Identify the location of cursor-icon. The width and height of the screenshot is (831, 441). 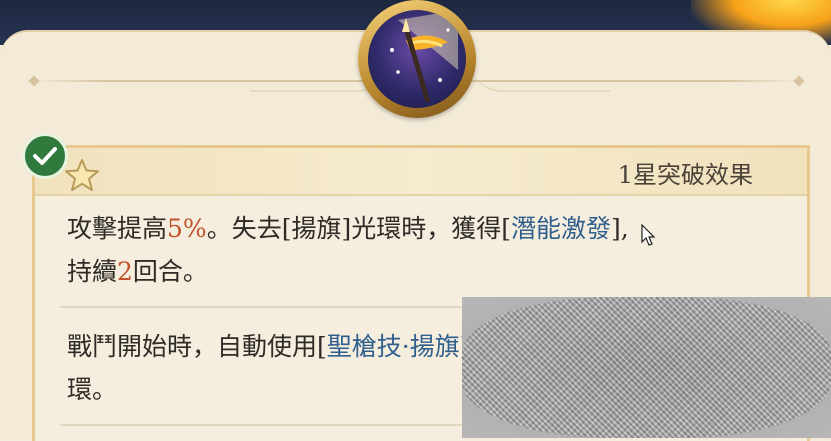
(648, 235).